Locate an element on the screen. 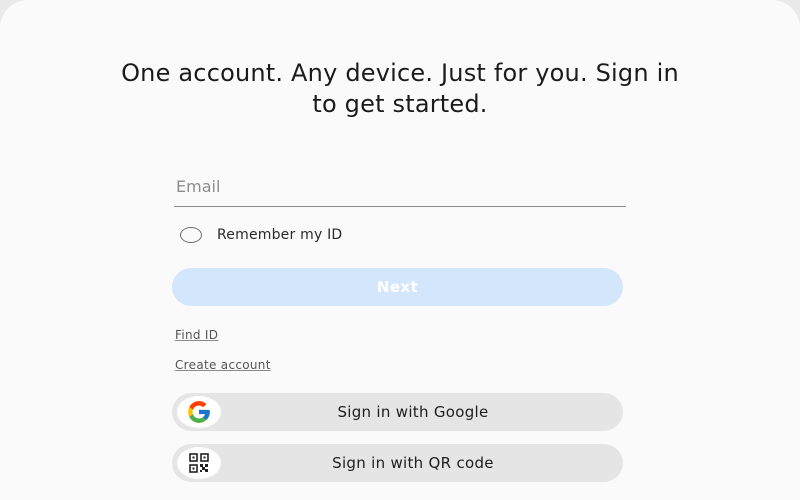 Image resolution: width=800 pixels, height=500 pixels. email-input is located at coordinates (400, 186).